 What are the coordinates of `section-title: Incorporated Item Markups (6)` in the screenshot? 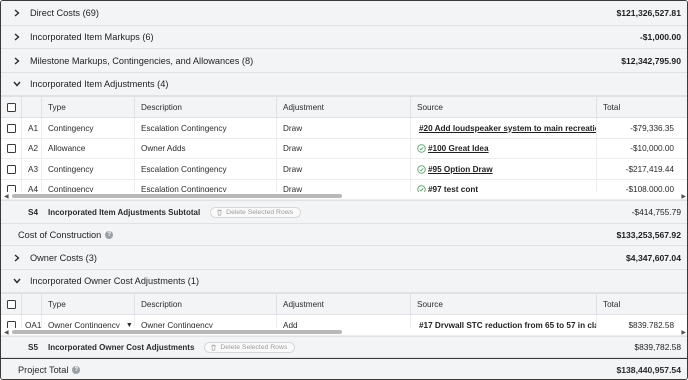 It's located at (92, 37).